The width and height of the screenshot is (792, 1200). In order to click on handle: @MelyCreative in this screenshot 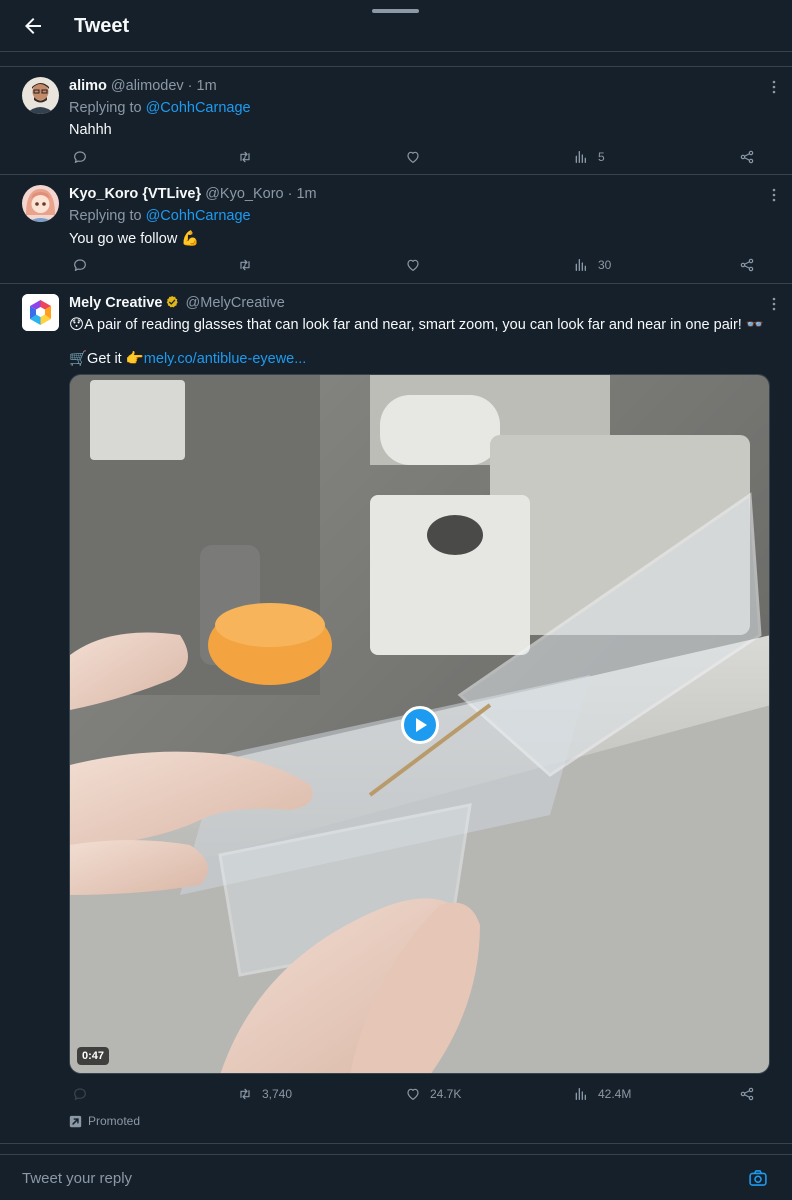, I will do `click(235, 303)`.